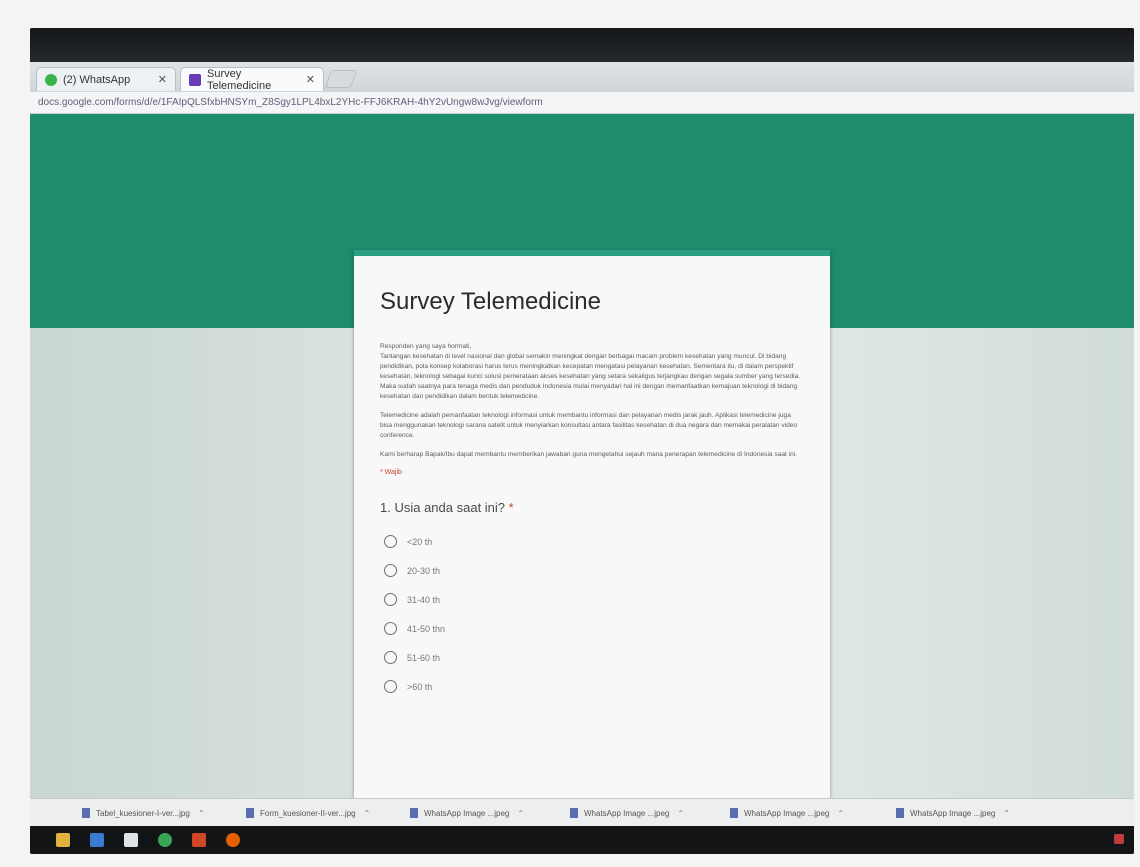  I want to click on tab-label: Survey Telemedicine, so click(239, 79).